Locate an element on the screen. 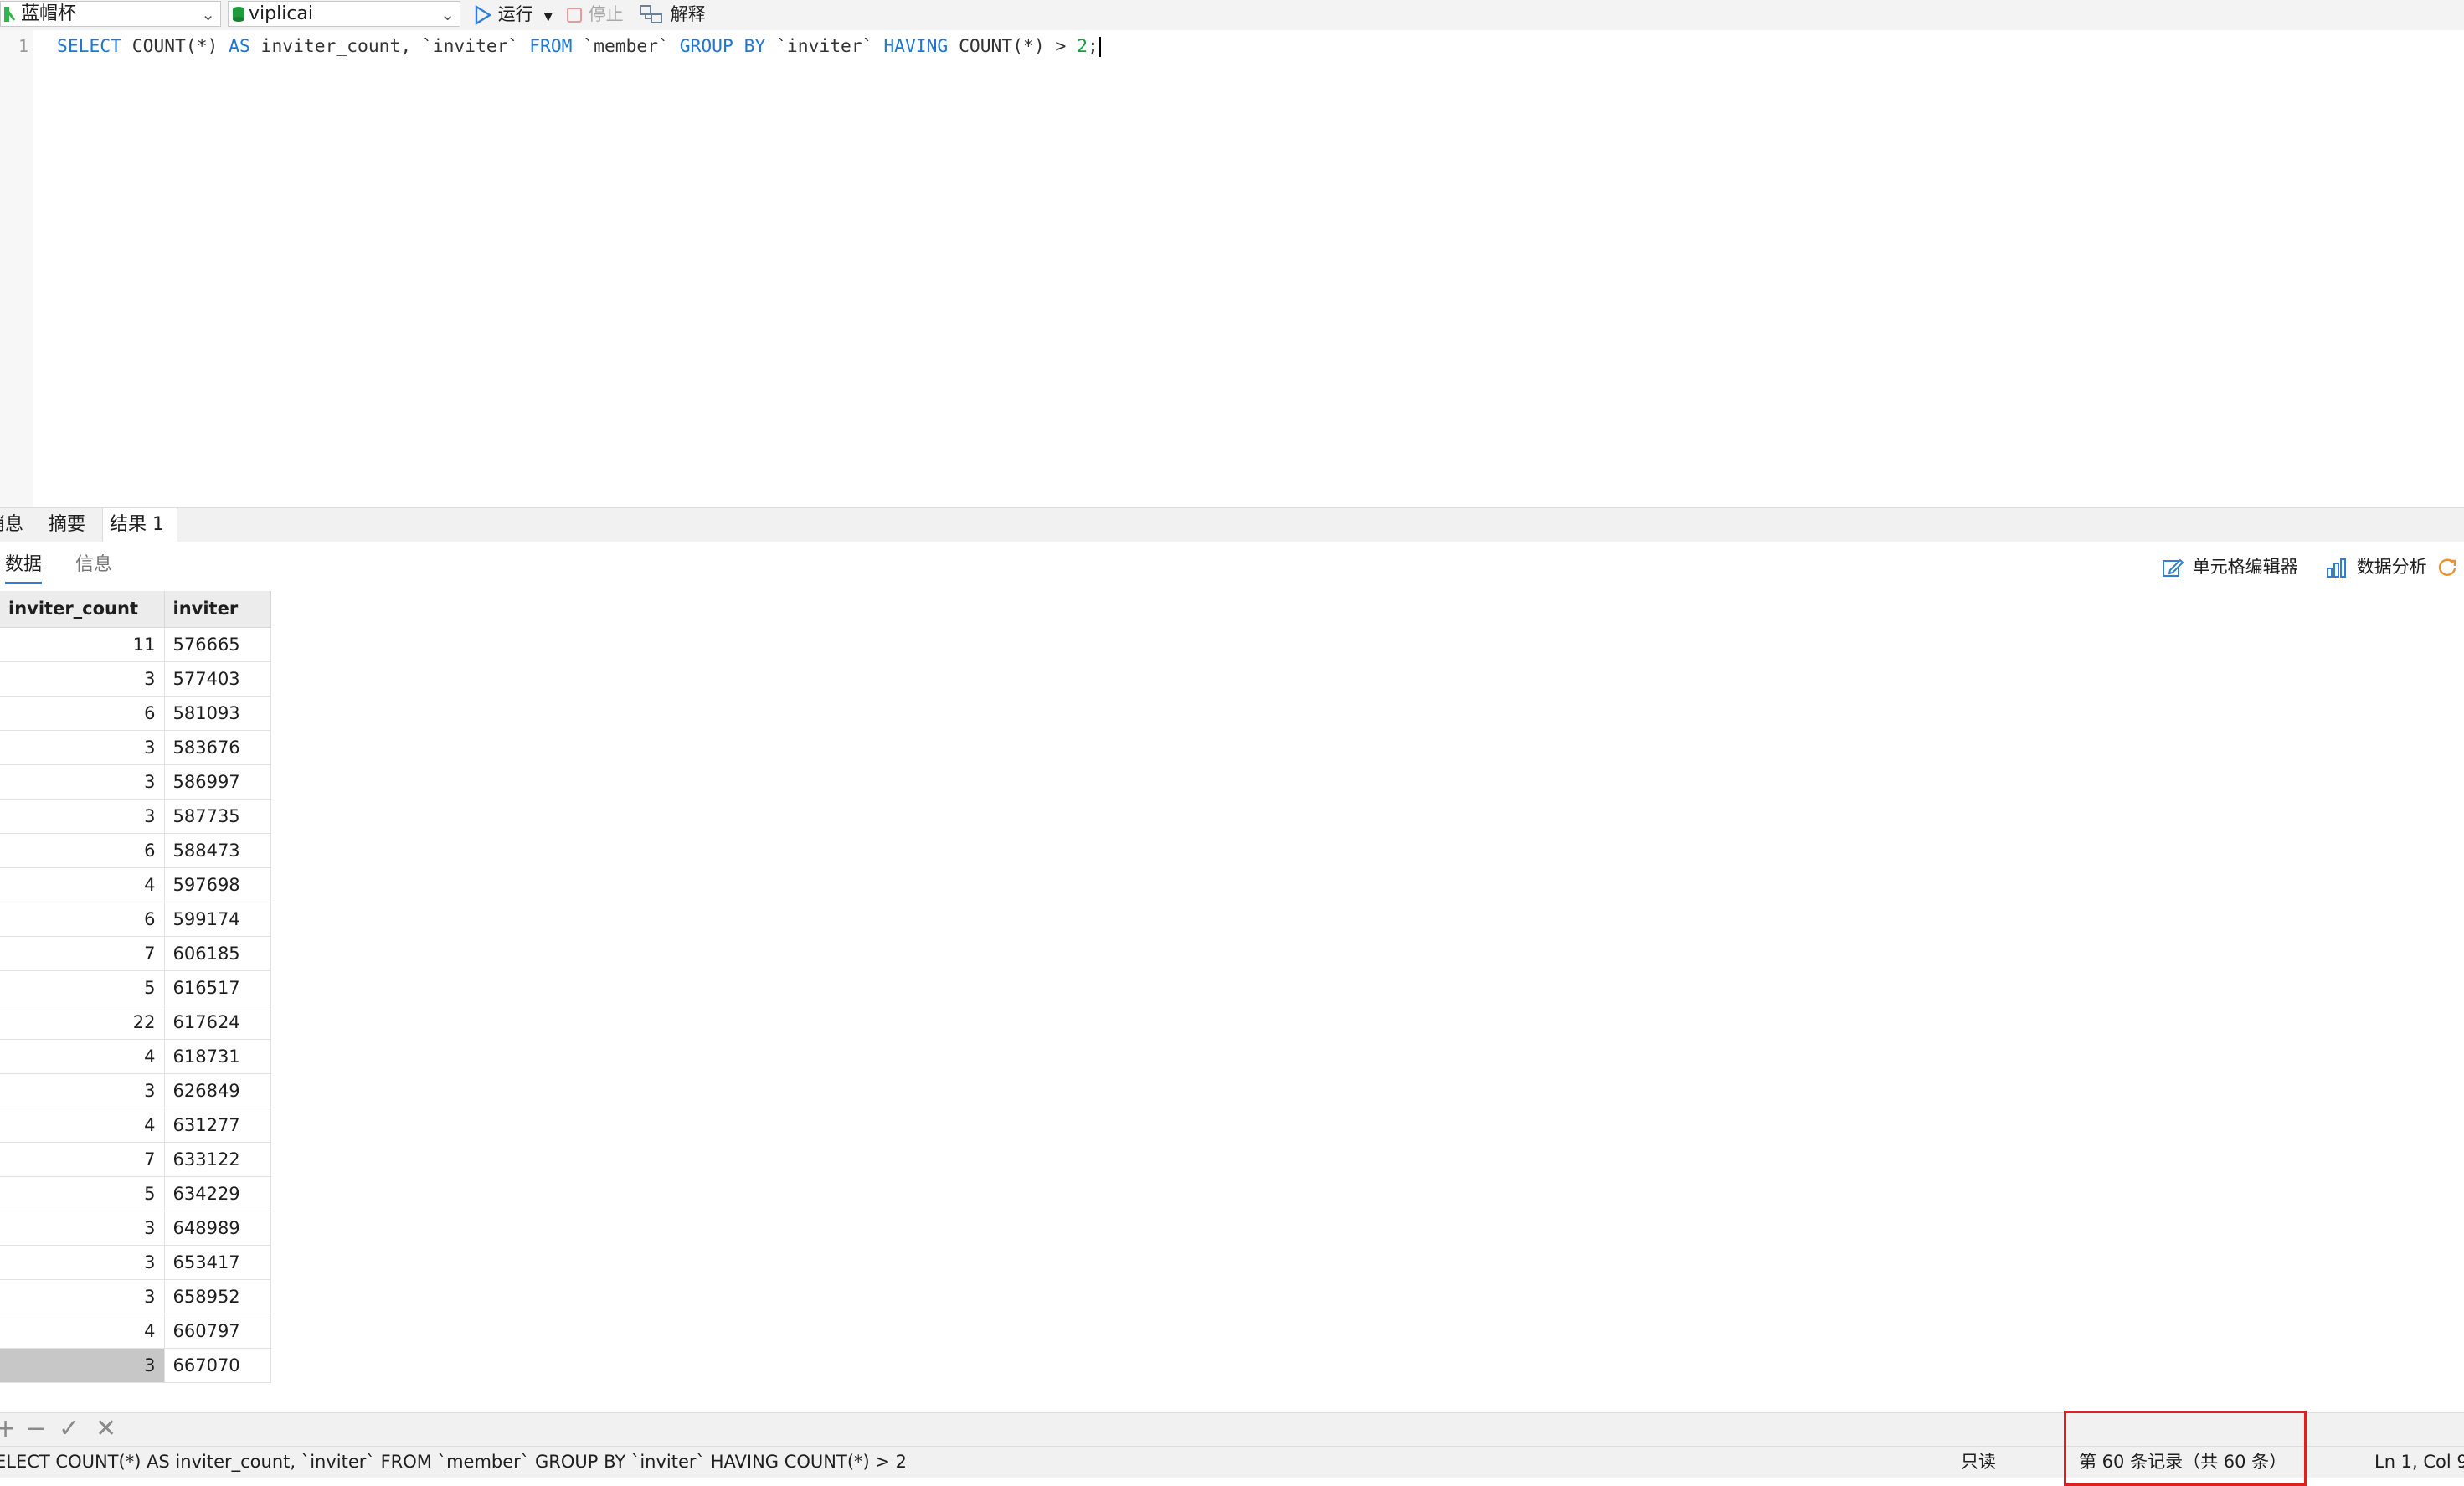 This screenshot has height=1486, width=2464. table-row: 3 586997 is located at coordinates (135, 782).